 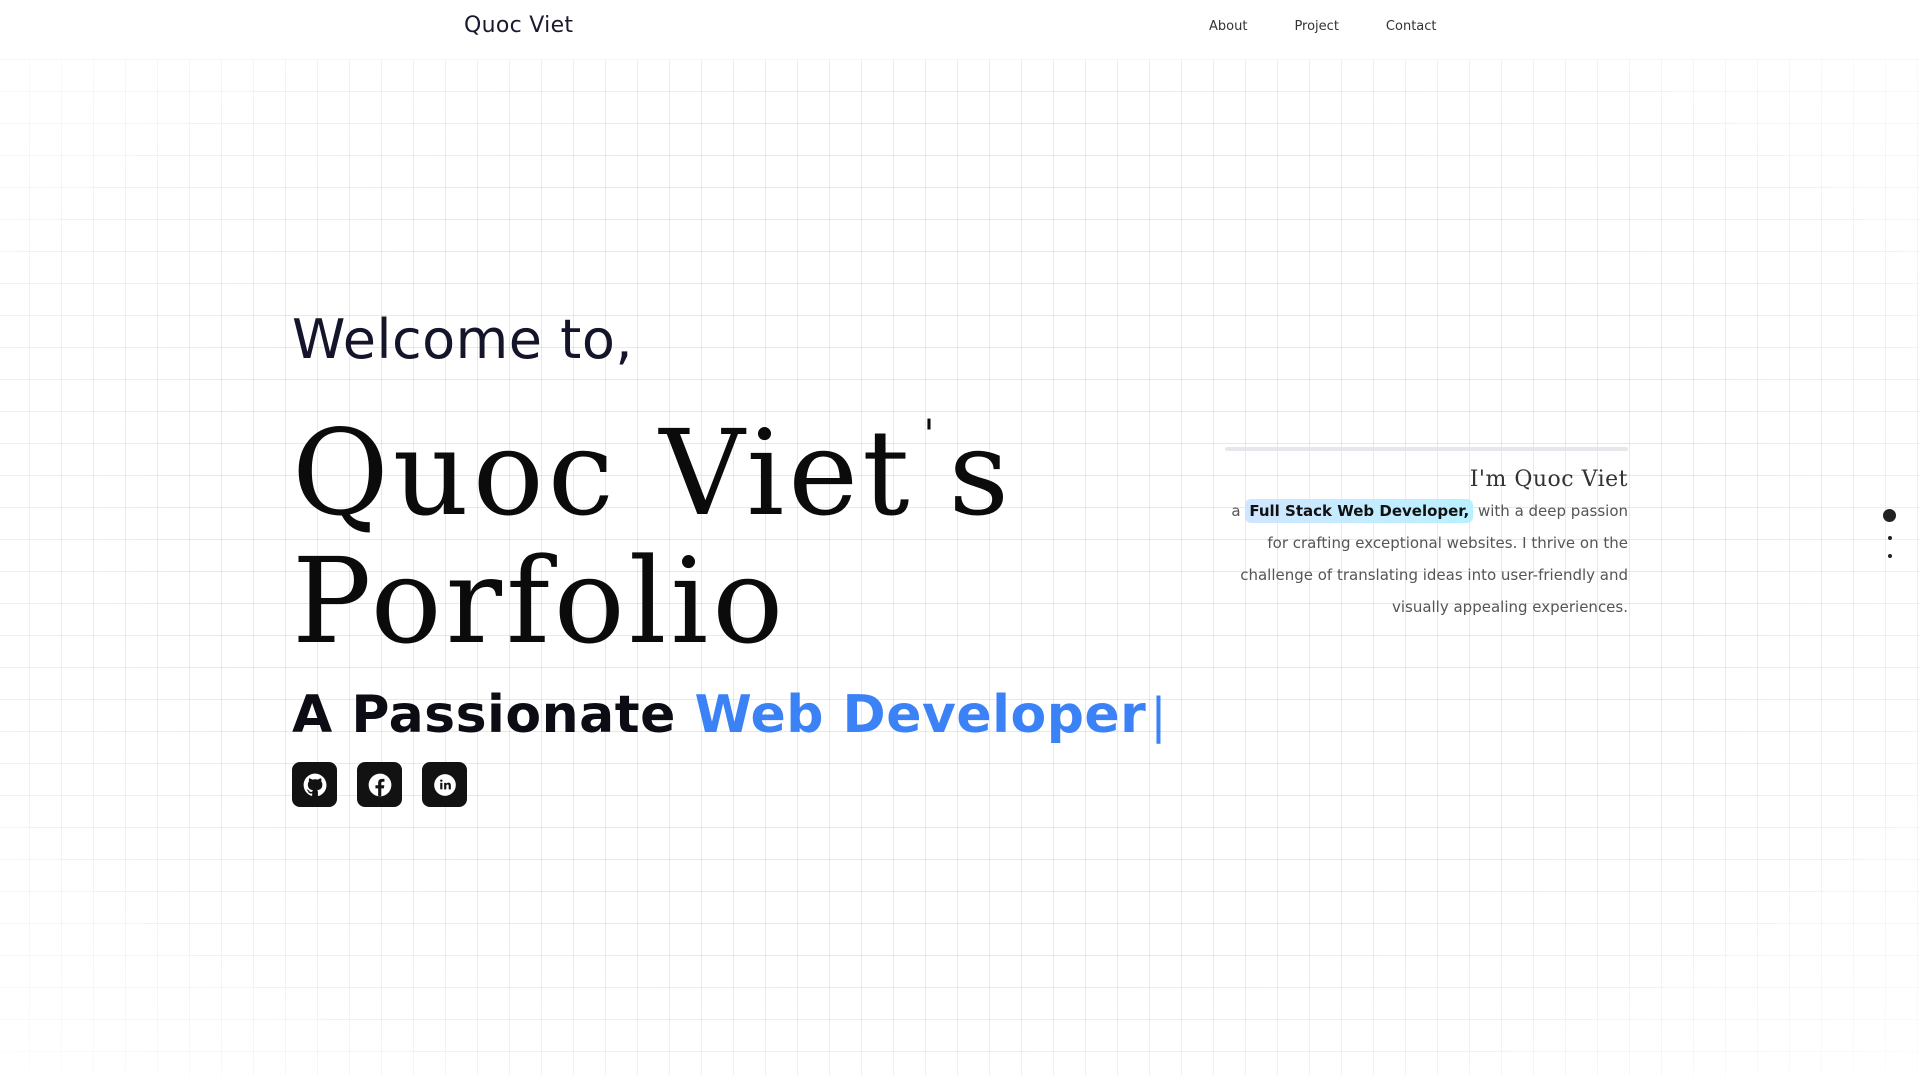 I want to click on tagline-prefix: A Passionate, so click(x=484, y=715).